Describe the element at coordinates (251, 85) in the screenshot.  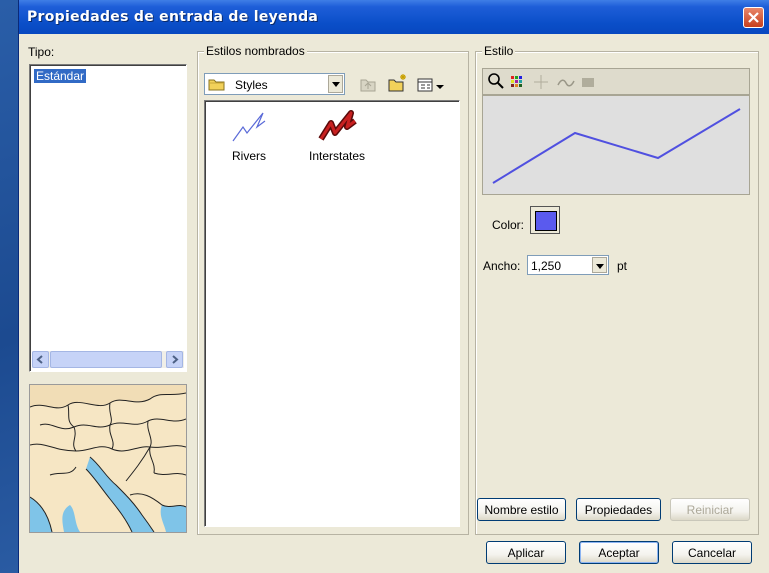
I see `styles-folder-value: Styles` at that location.